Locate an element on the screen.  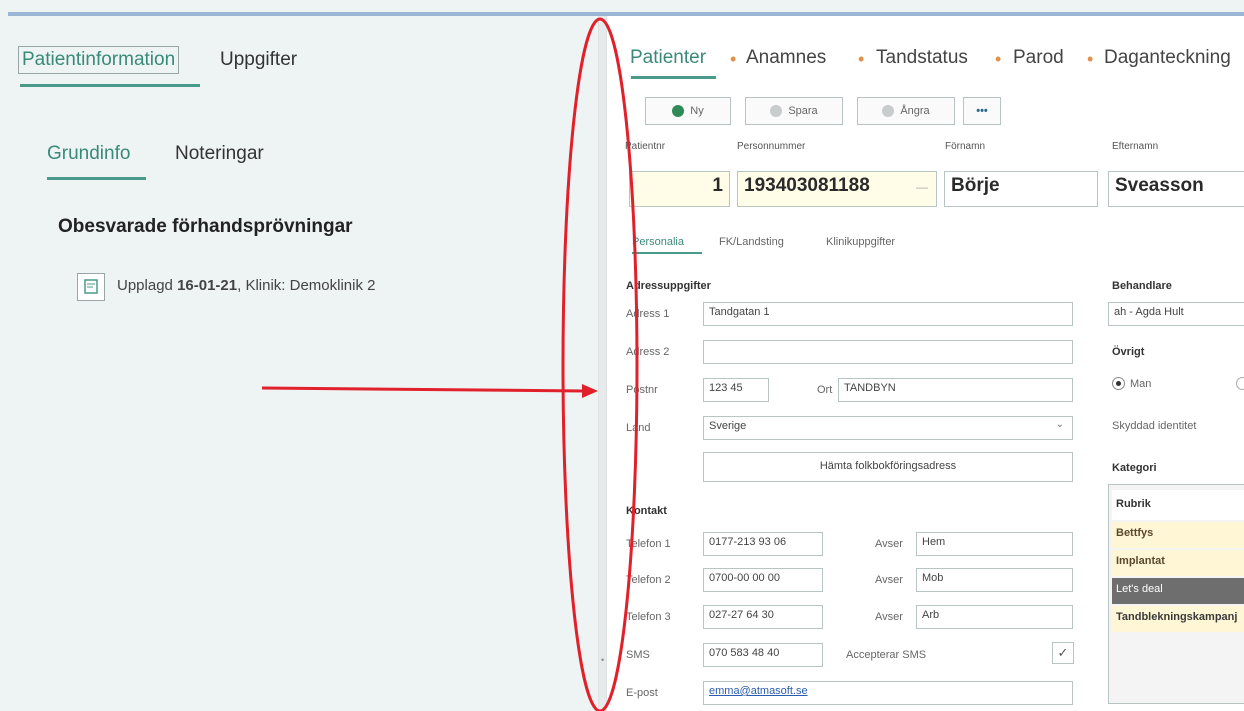
annotation-arrow-line is located at coordinates (423, 389).